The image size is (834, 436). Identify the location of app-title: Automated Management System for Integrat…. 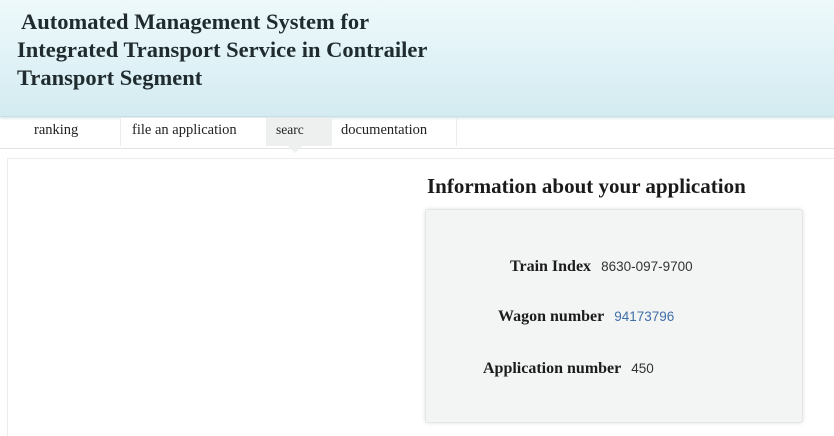
(222, 50).